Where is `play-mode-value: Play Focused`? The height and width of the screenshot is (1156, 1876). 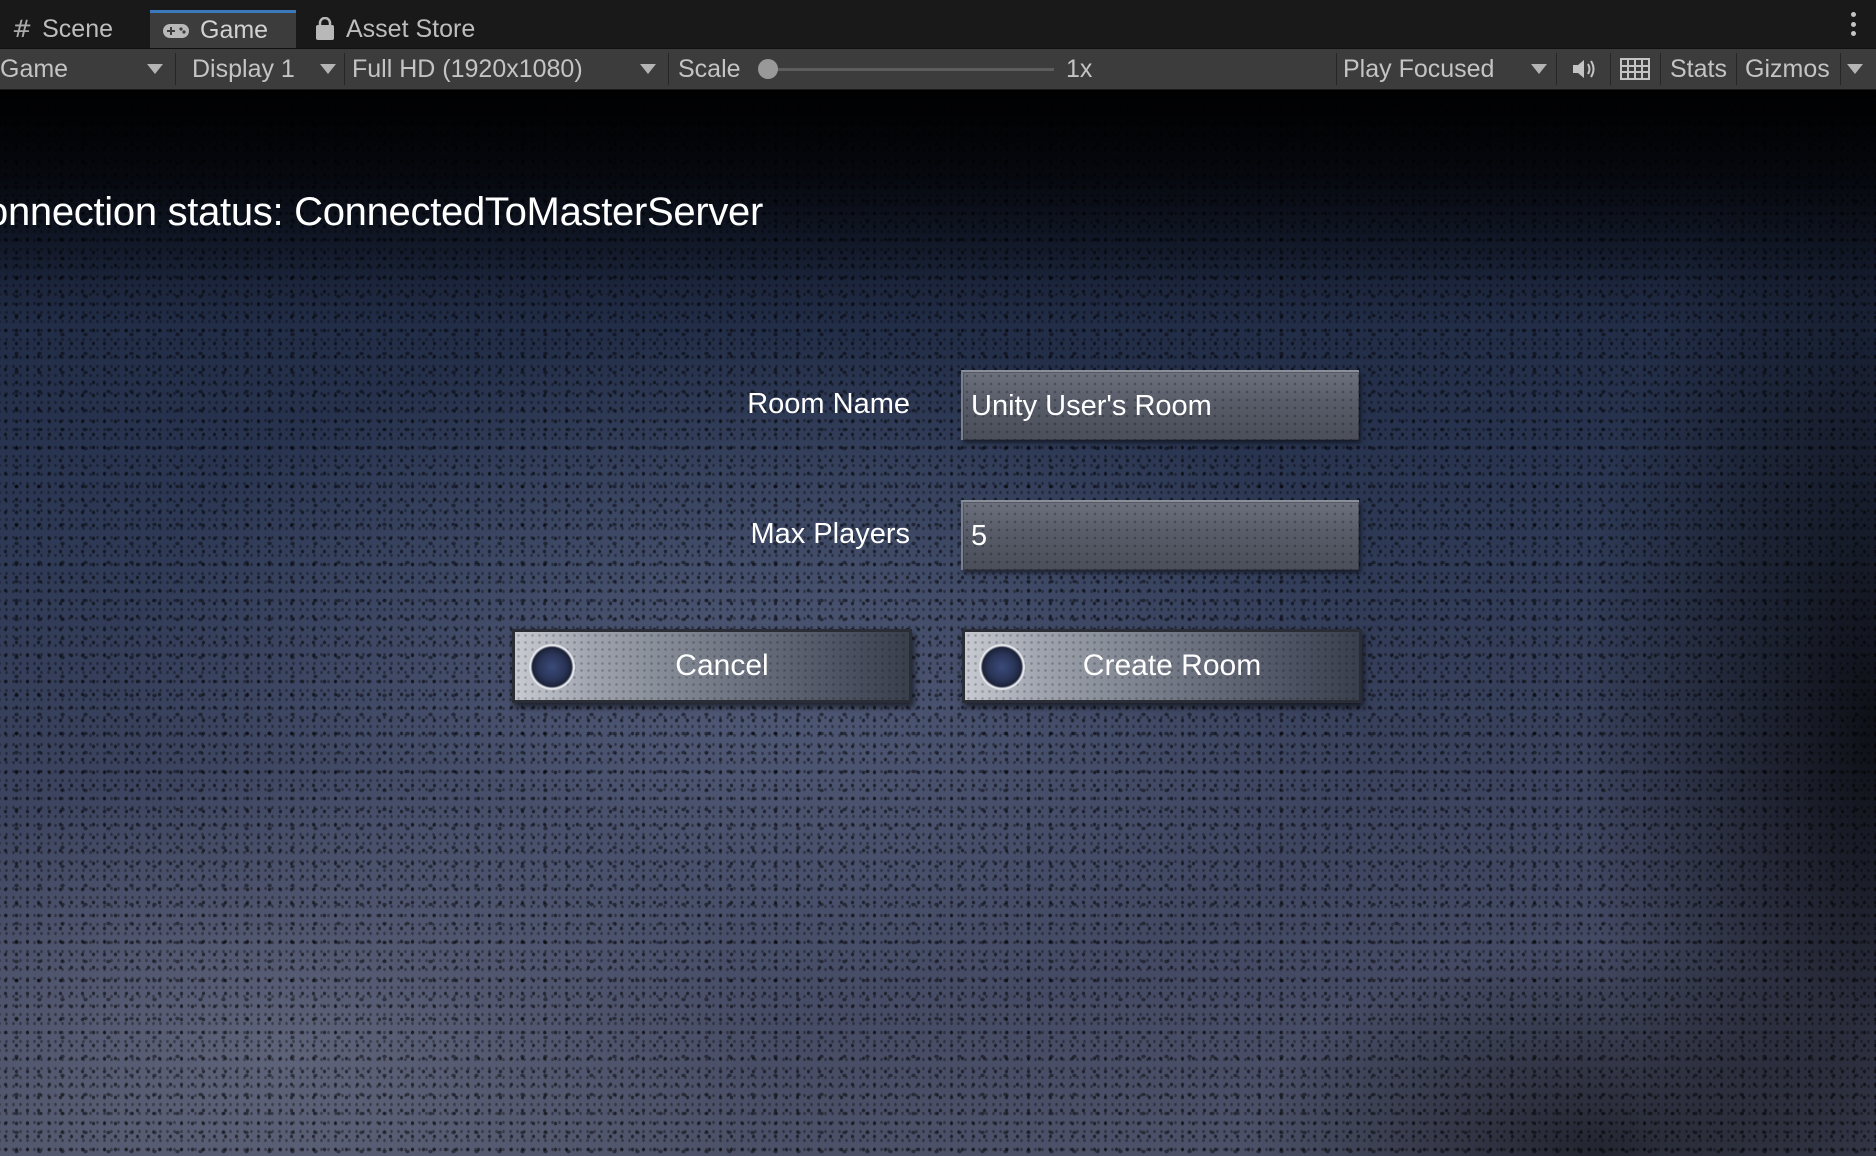
play-mode-value: Play Focused is located at coordinates (1419, 68).